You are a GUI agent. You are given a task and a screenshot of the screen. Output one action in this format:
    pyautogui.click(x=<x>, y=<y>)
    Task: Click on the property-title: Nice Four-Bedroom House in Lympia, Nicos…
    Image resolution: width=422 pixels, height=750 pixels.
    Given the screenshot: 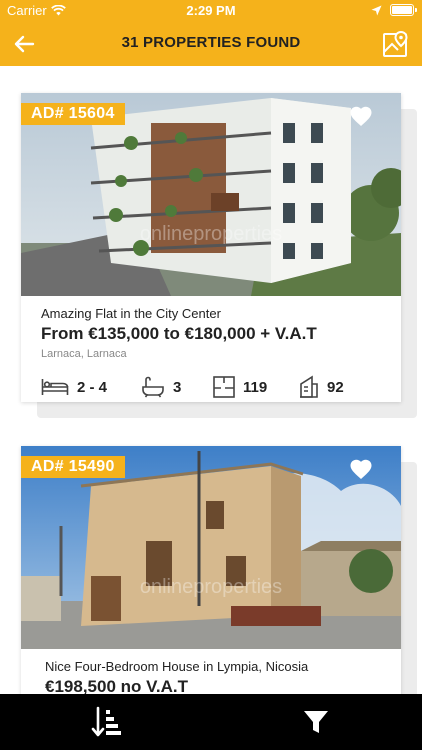 What is the action you would take?
    pyautogui.click(x=213, y=666)
    